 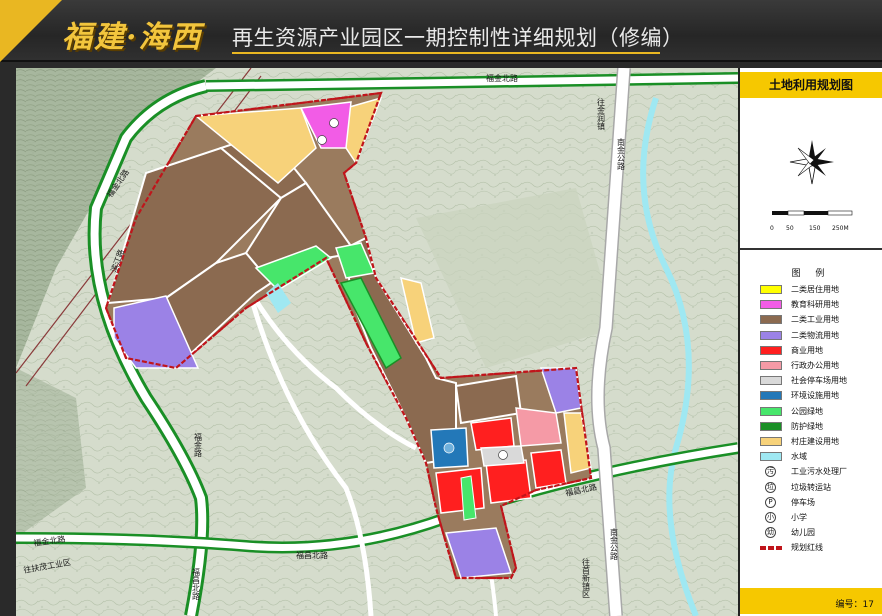 I want to click on legend-item: 行政办公用地, so click(x=821, y=365).